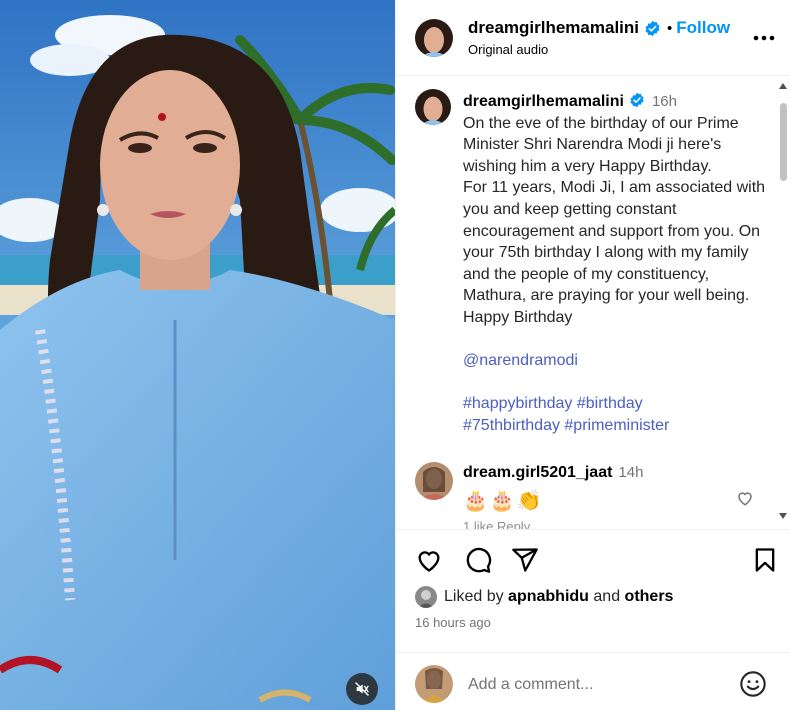  I want to click on caption-author-avatar, so click(433, 107).